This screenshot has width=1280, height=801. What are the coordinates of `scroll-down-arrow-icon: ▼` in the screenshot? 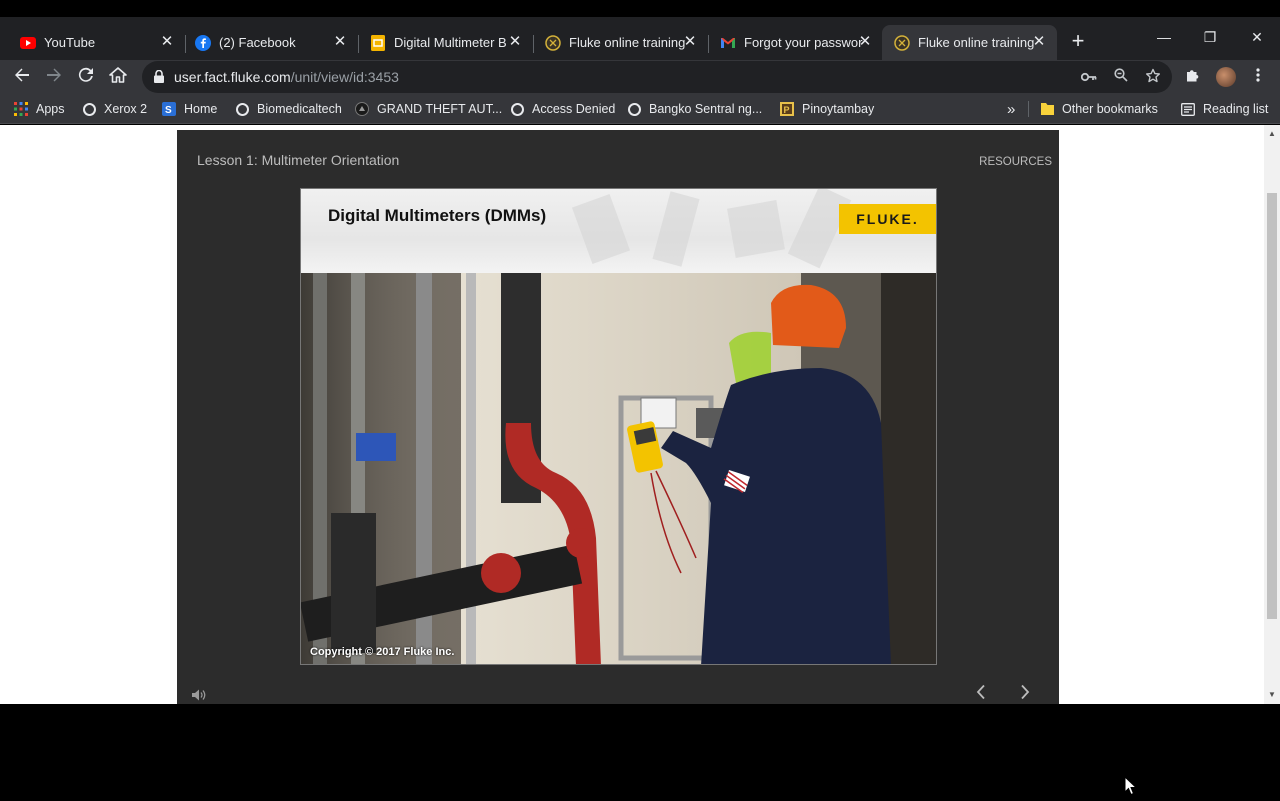 It's located at (1272, 694).